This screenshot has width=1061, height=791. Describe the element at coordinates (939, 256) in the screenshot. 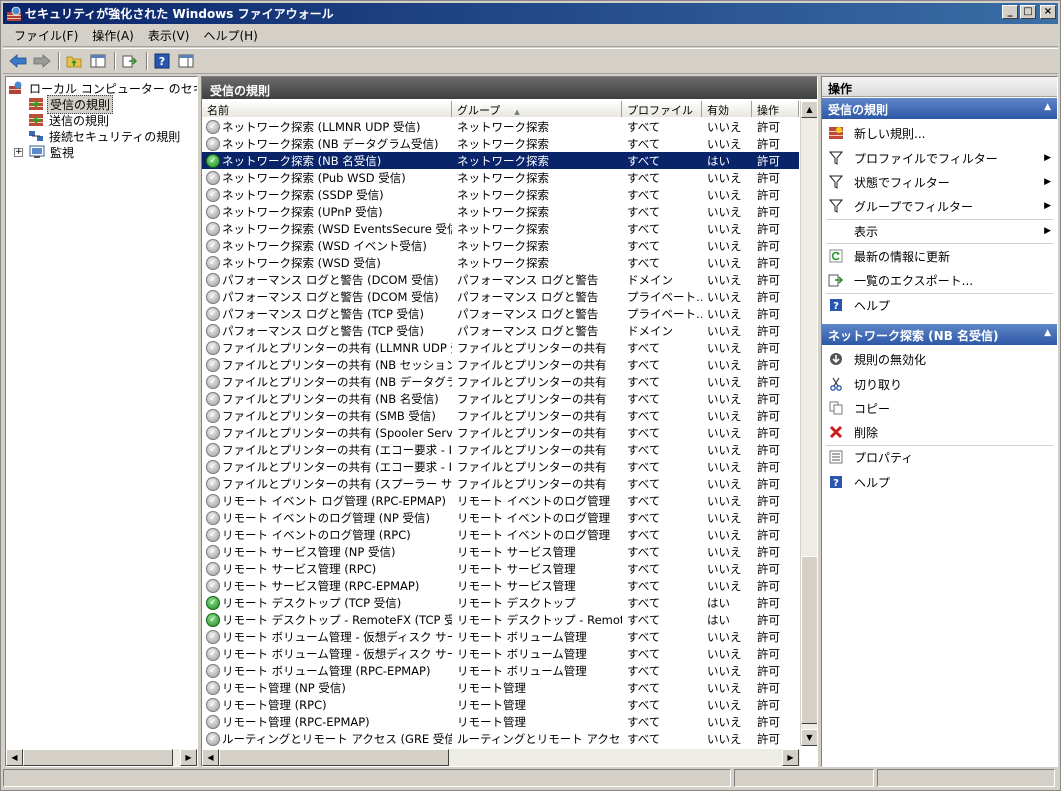

I see `action-refresh: 最新の情報に更新` at that location.